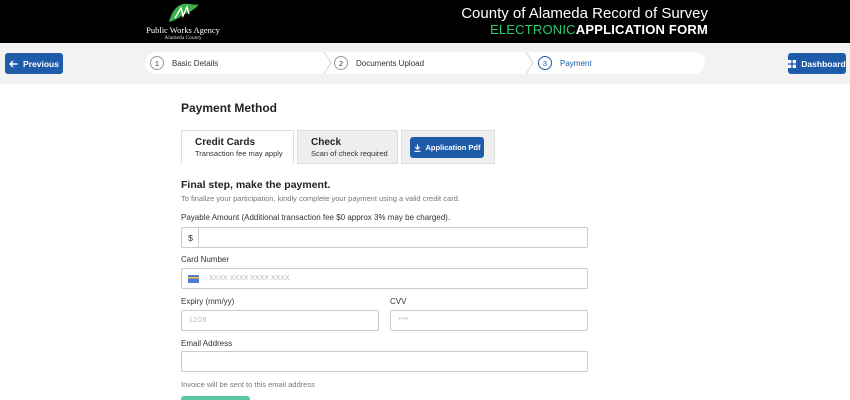 The image size is (850, 400). What do you see at coordinates (41, 63) in the screenshot?
I see `previous-button-label: Previous` at bounding box center [41, 63].